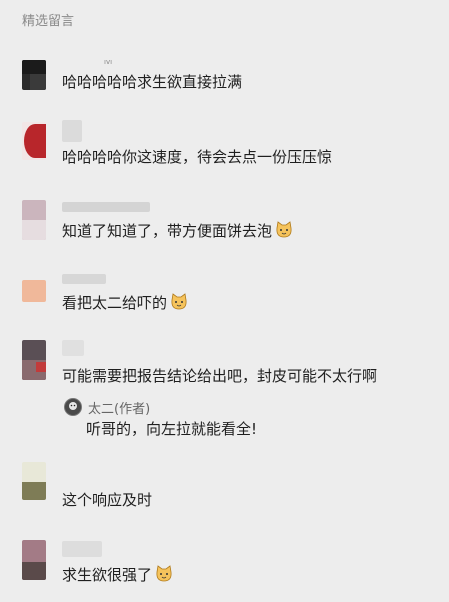 The height and width of the screenshot is (602, 449). I want to click on comment-text-body: 知道了知道了，带方便面饼去泡, so click(167, 231).